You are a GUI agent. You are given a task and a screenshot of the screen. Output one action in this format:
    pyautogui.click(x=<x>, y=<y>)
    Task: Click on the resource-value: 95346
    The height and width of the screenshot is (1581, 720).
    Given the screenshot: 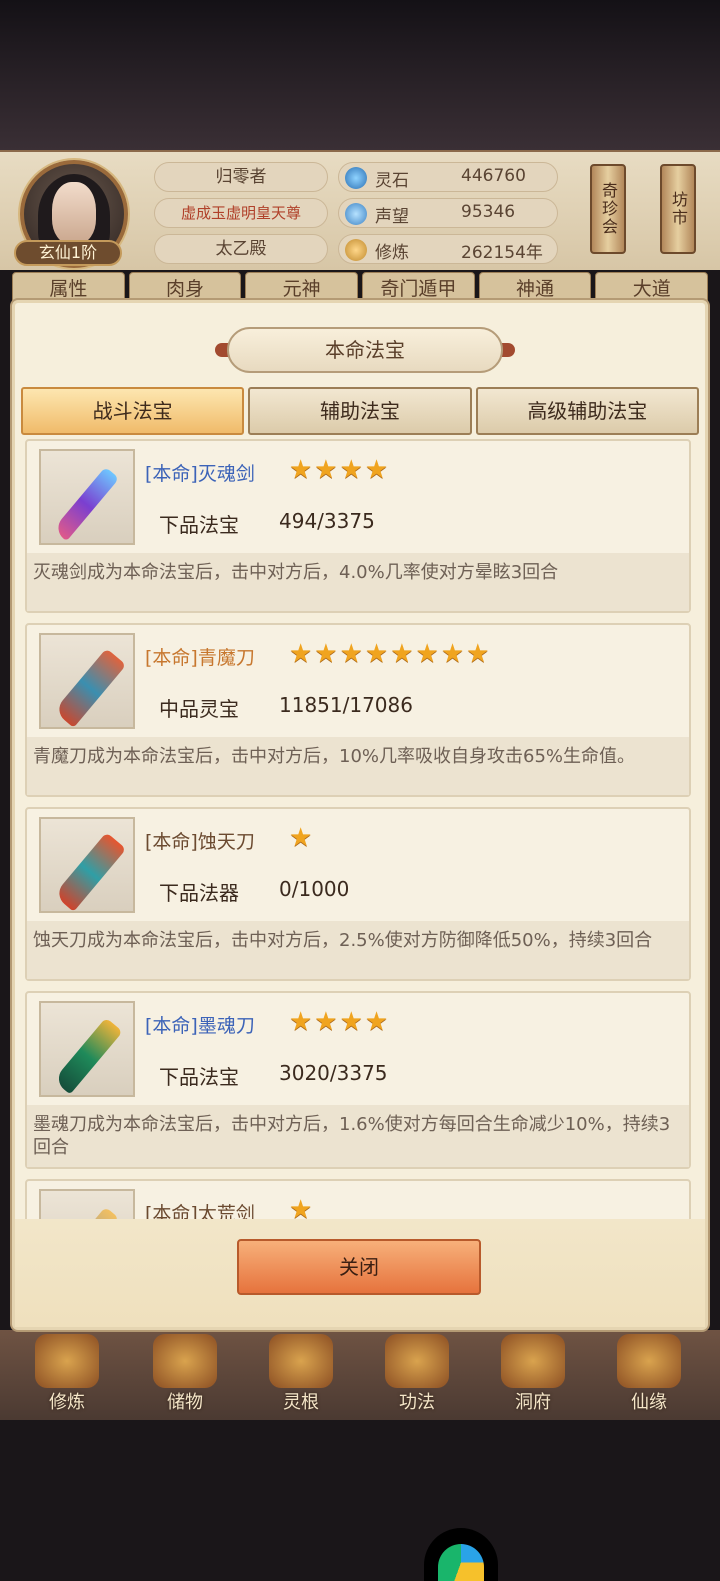 What is the action you would take?
    pyautogui.click(x=488, y=212)
    